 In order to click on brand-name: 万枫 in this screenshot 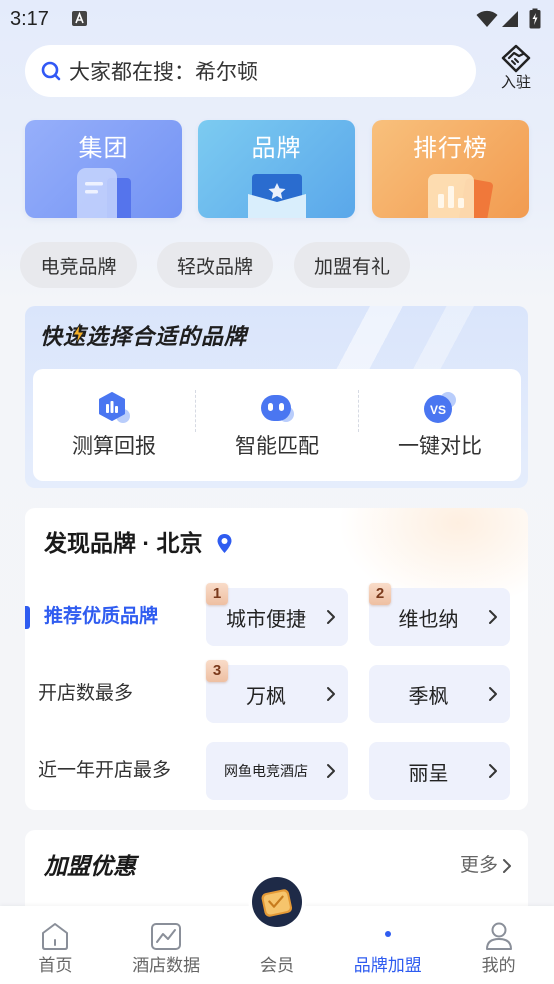, I will do `click(266, 696)`.